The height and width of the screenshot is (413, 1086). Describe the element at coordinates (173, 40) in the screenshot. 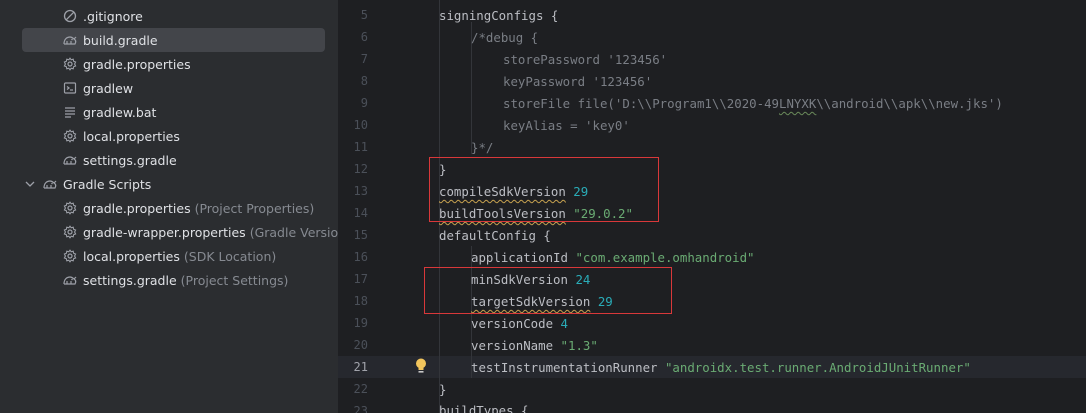

I see `tree-item-build-gradle: build.gradle` at that location.